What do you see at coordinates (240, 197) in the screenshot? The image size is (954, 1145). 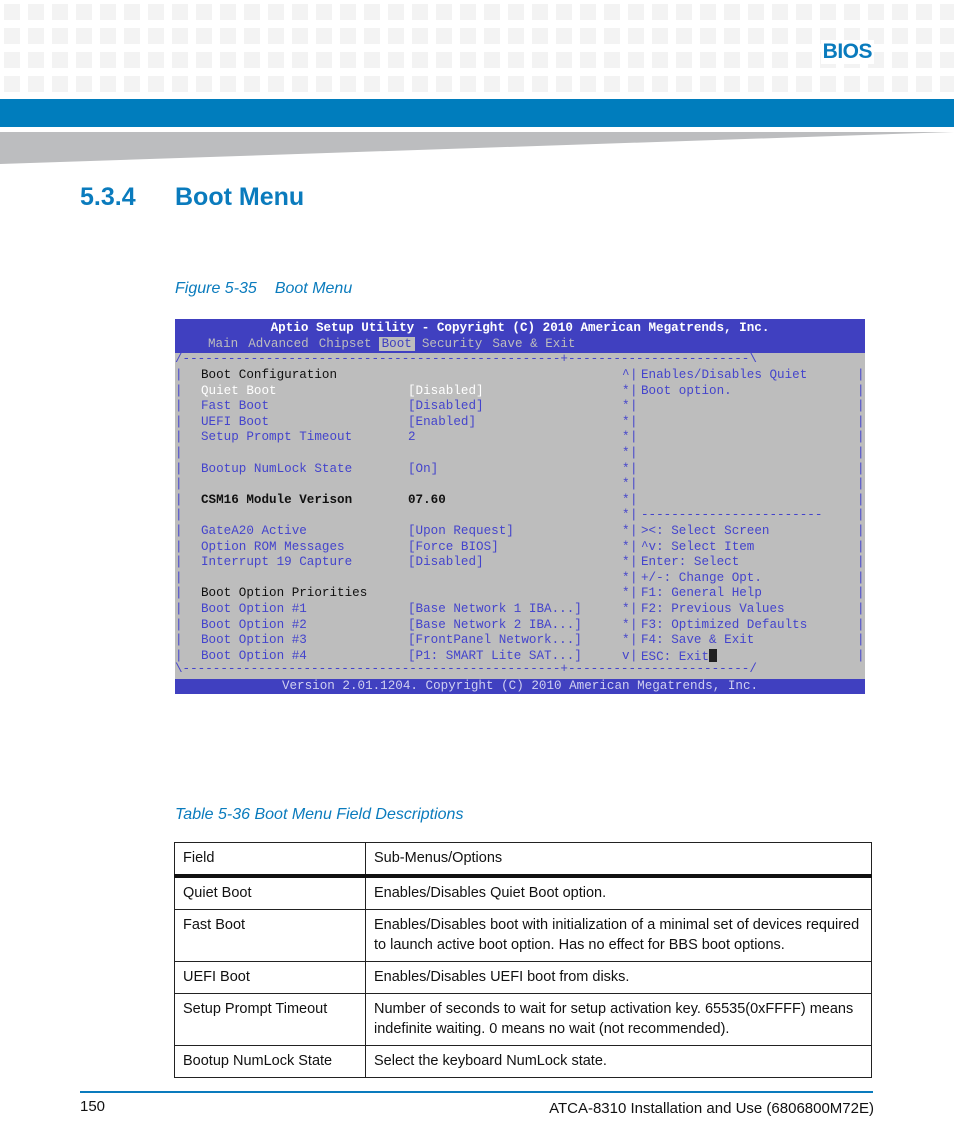 I see `section-title: Boot Menu` at bounding box center [240, 197].